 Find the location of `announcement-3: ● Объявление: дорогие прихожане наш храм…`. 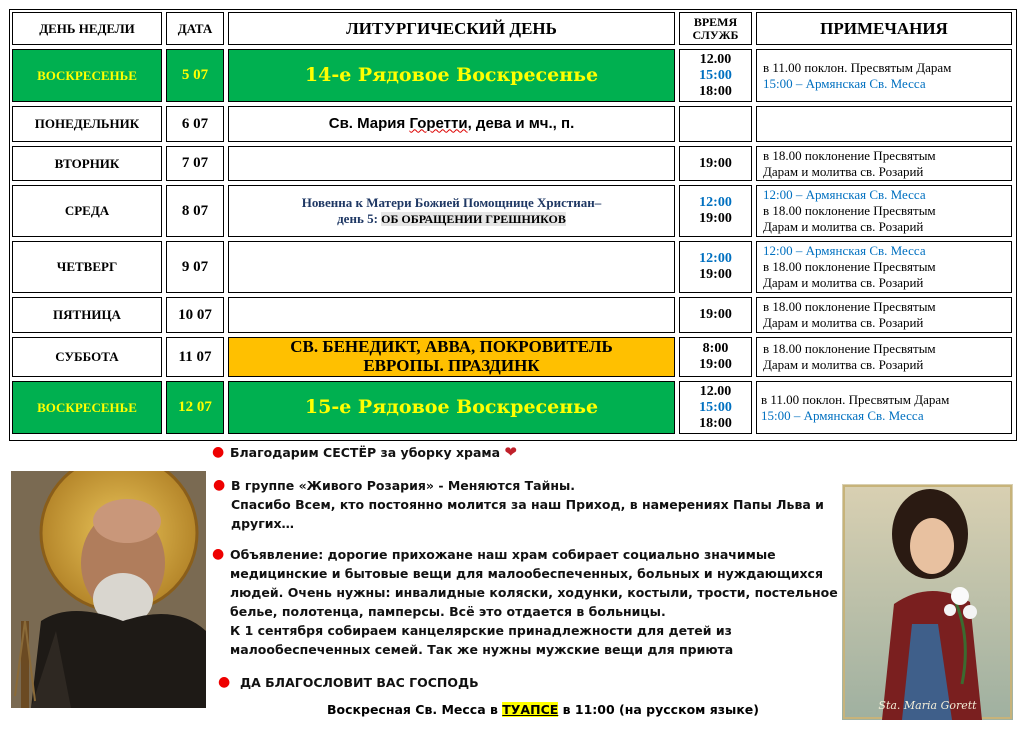

announcement-3: ● Объявление: дорогие прихожане наш храм… is located at coordinates (525, 602).